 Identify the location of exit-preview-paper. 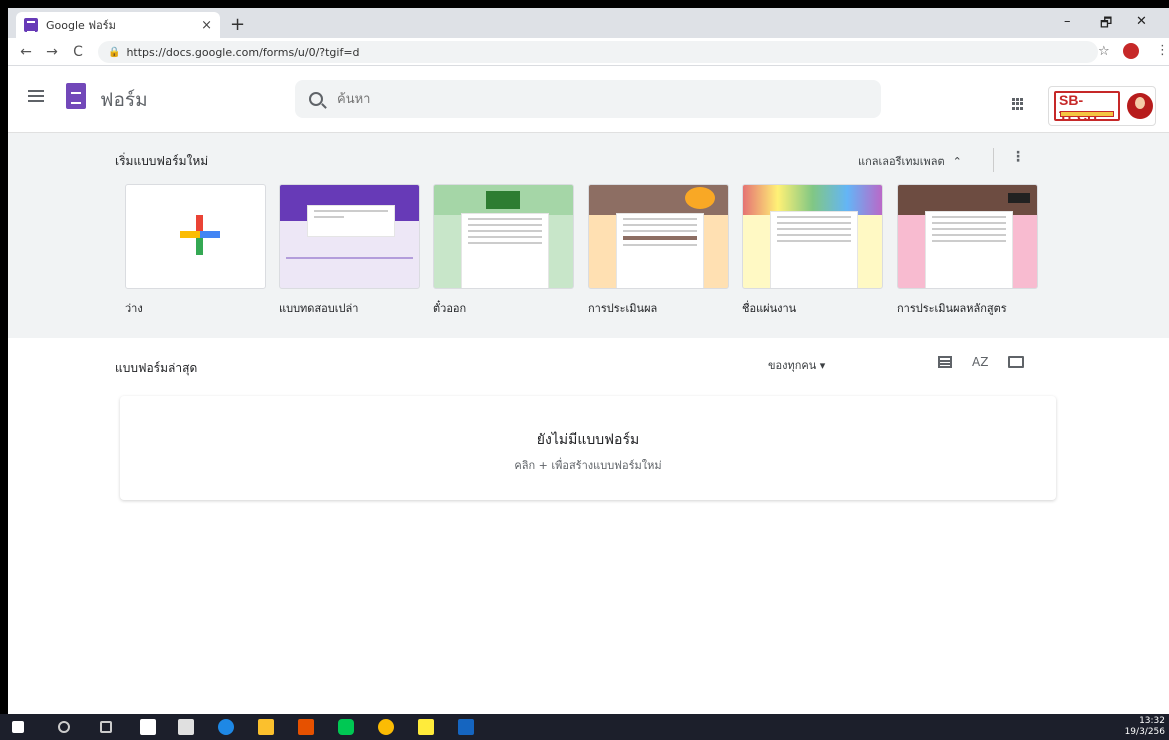
(505, 250).